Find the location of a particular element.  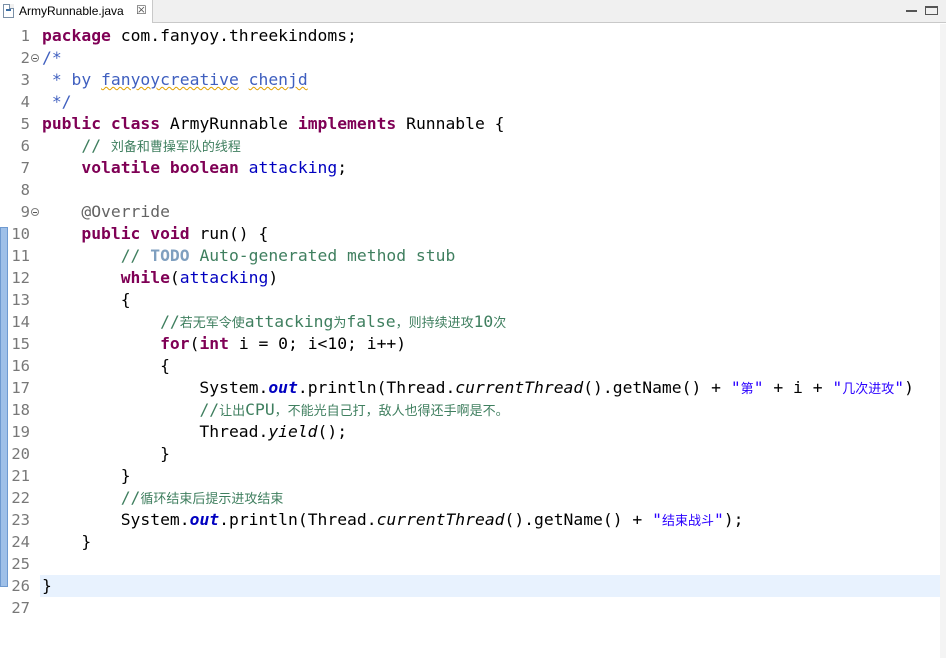

code-line-text: volatile boolean attacking; is located at coordinates (194, 168).